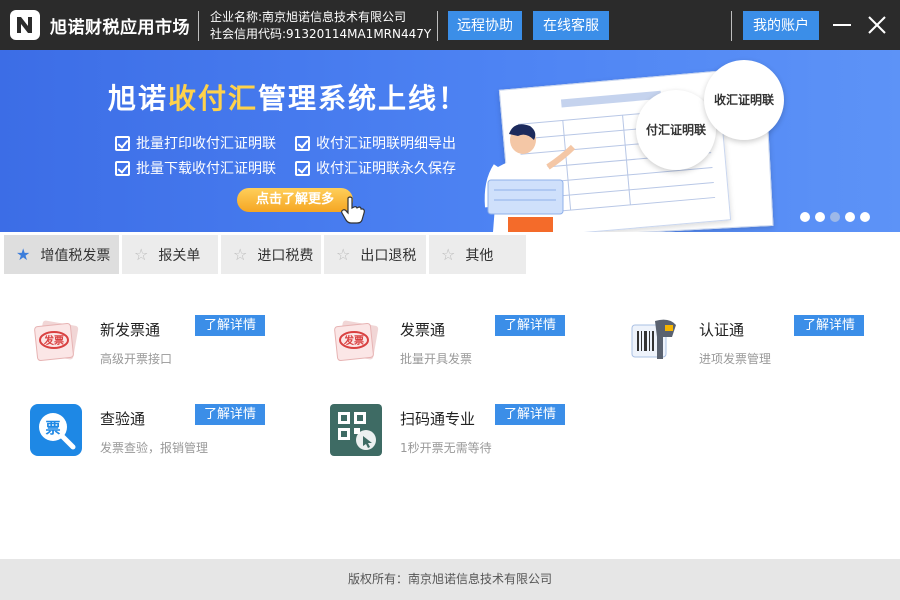  I want to click on online-service-button: 在线客服, so click(571, 25).